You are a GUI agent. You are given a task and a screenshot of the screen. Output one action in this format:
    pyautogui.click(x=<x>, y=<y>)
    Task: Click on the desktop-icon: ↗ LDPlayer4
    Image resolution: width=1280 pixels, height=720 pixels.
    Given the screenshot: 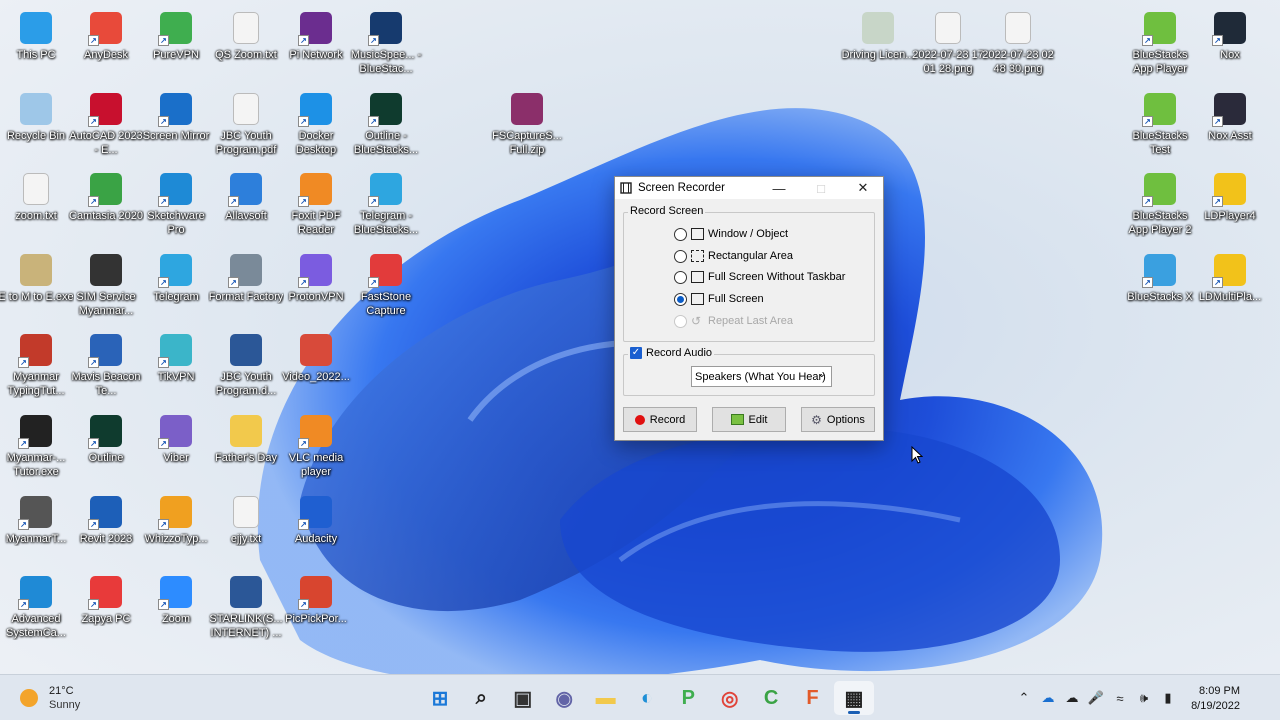 What is the action you would take?
    pyautogui.click(x=1230, y=206)
    